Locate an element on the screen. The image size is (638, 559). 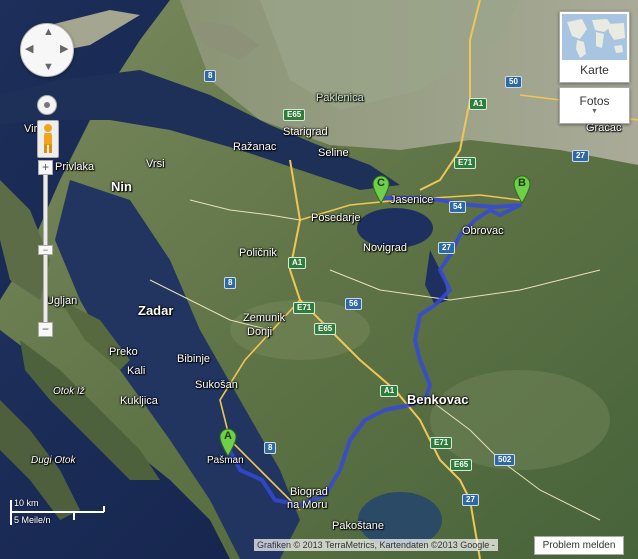
place-posedarje: Posedarje is located at coordinates (336, 218).